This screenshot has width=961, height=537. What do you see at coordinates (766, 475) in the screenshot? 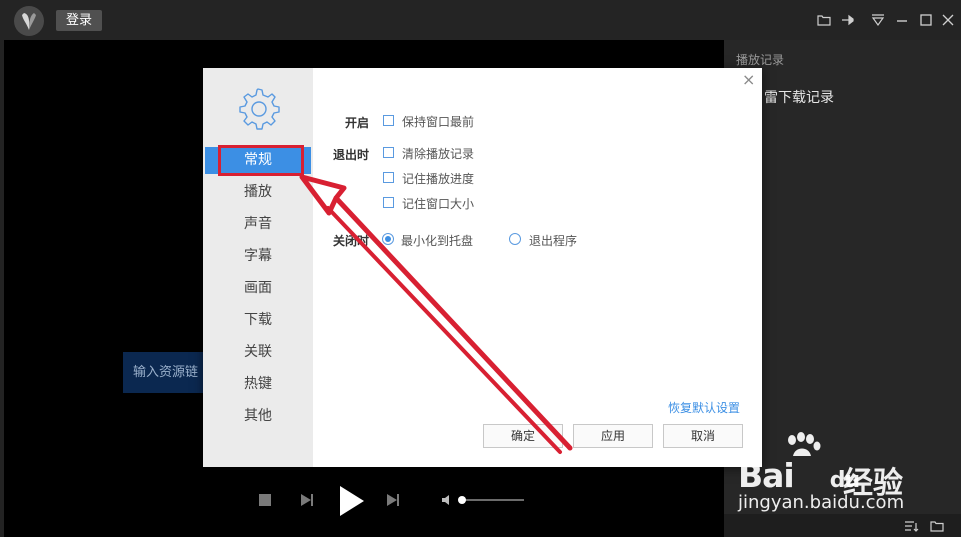
I see `watermark-brand-text: Bai` at bounding box center [766, 475].